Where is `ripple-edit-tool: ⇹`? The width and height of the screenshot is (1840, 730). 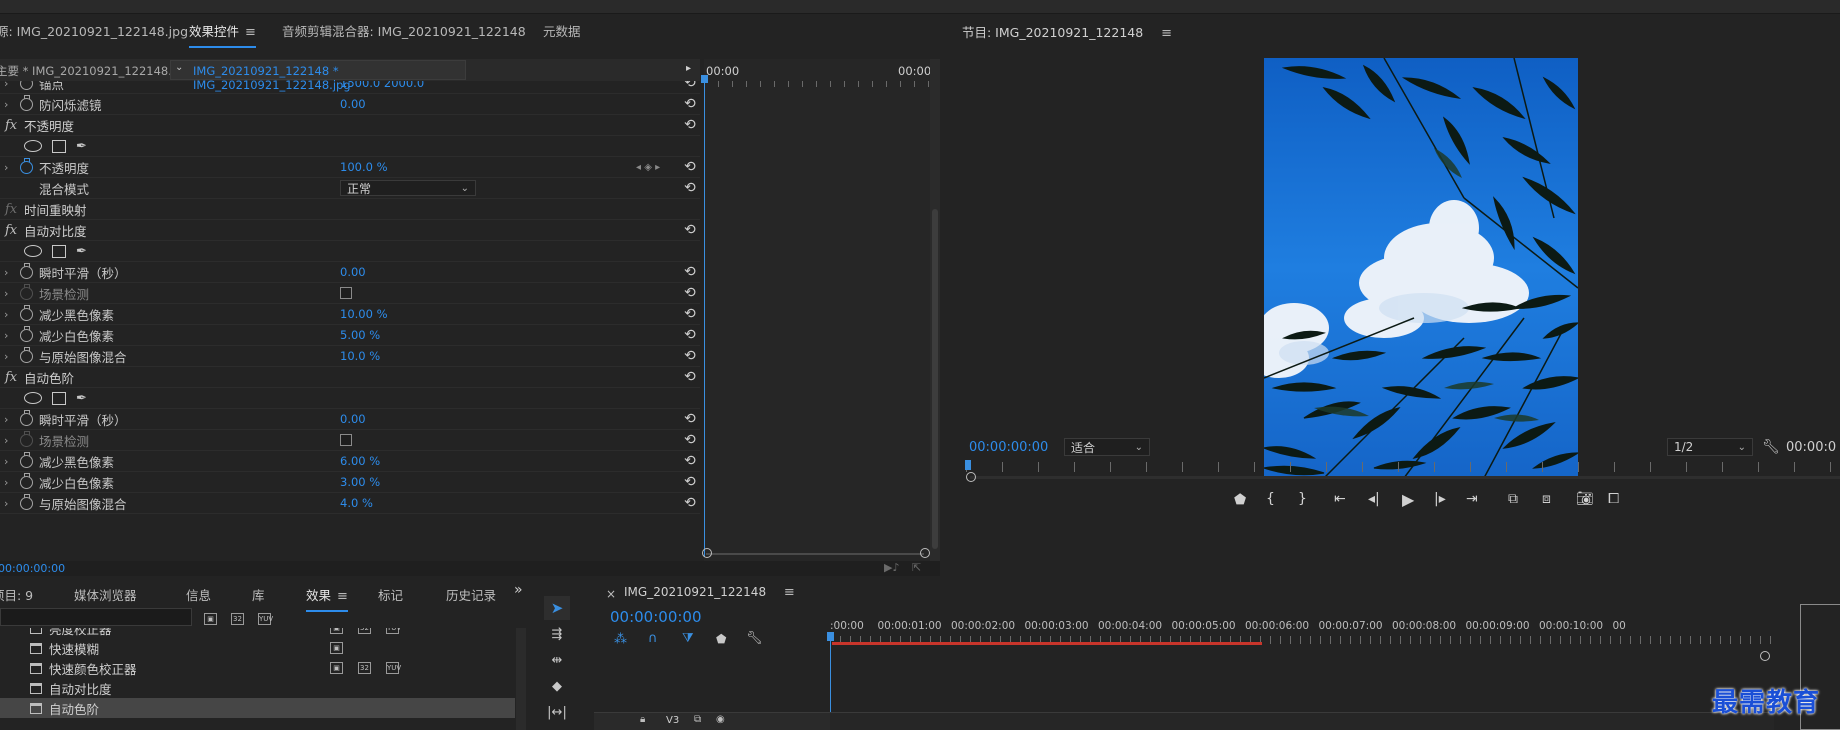
ripple-edit-tool: ⇹ is located at coordinates (557, 660).